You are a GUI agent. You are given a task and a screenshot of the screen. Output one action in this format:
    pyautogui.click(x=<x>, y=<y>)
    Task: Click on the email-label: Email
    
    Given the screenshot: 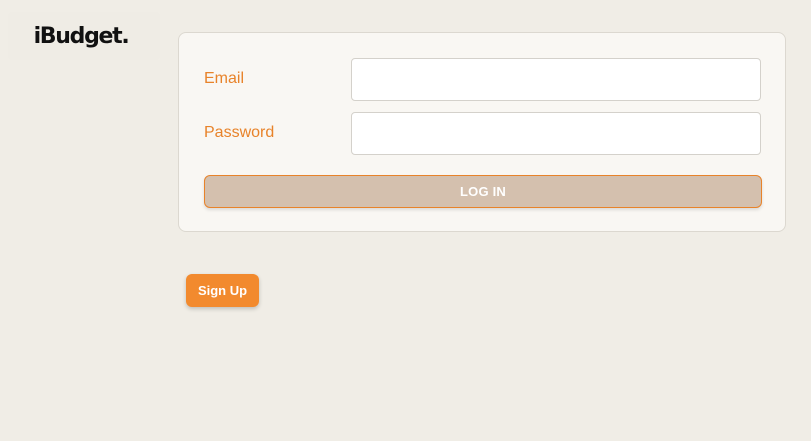 What is the action you would take?
    pyautogui.click(x=224, y=78)
    